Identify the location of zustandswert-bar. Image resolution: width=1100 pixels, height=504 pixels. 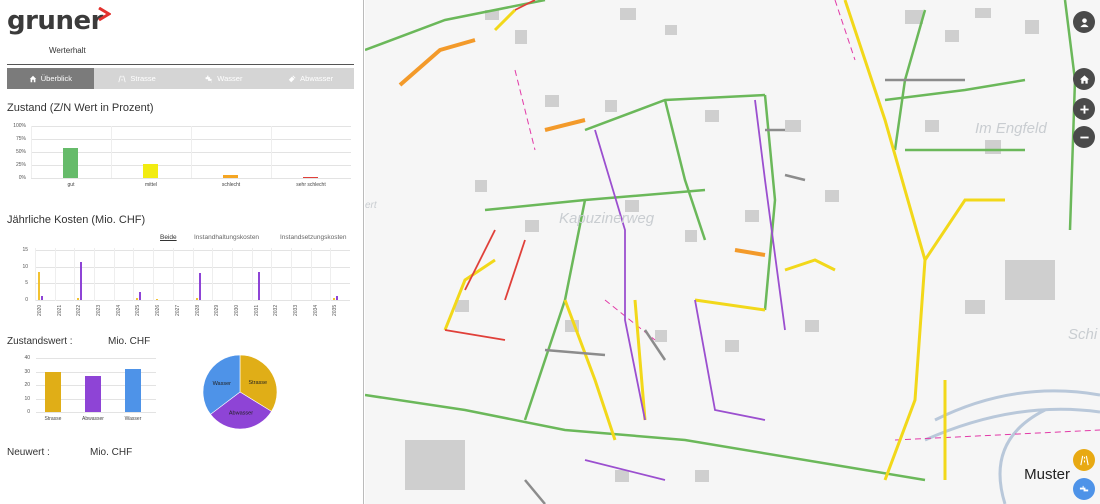
(93, 393).